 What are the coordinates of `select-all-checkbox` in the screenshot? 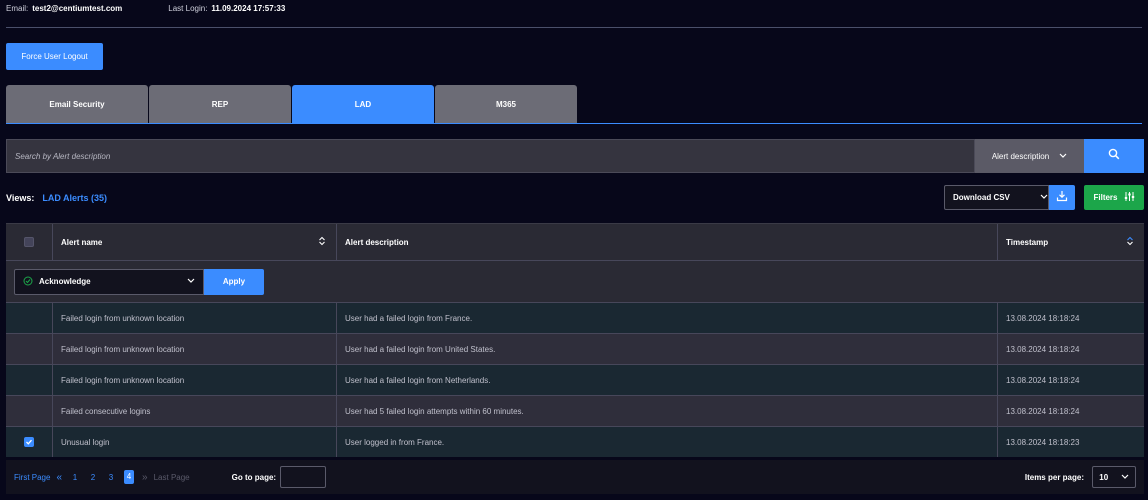 It's located at (29, 242).